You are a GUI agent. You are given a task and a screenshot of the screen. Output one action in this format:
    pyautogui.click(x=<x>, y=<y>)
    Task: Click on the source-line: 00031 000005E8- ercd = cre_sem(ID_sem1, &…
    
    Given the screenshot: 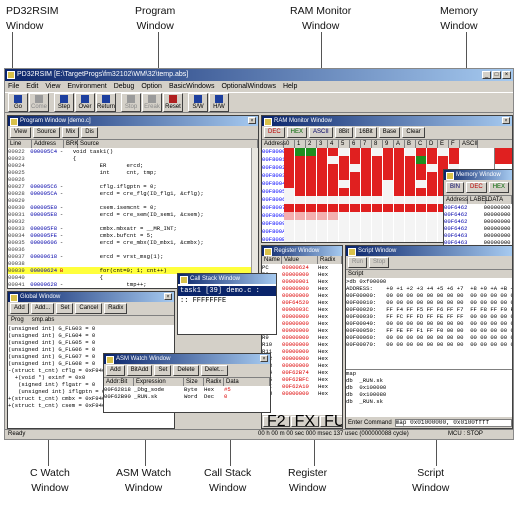 What is the action you would take?
    pyautogui.click(x=133, y=214)
    